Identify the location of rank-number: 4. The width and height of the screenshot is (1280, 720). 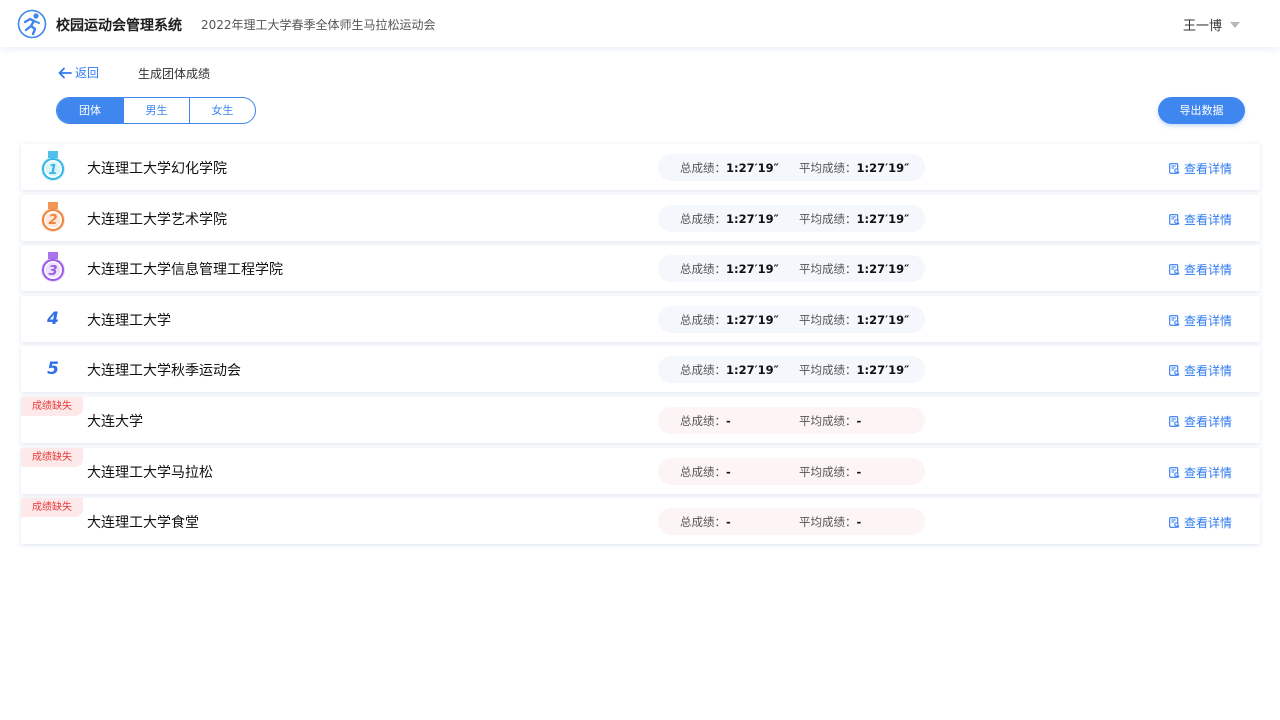
(53, 318).